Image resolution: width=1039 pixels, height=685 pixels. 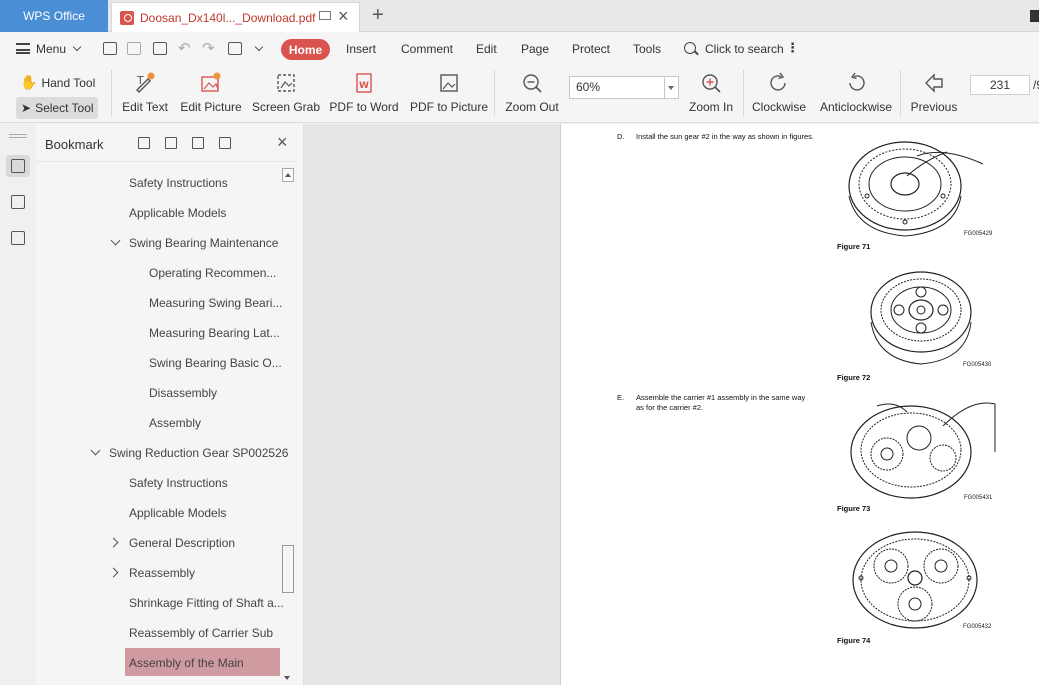 What do you see at coordinates (162, 573) in the screenshot?
I see `bookmark-item: Reassembly` at bounding box center [162, 573].